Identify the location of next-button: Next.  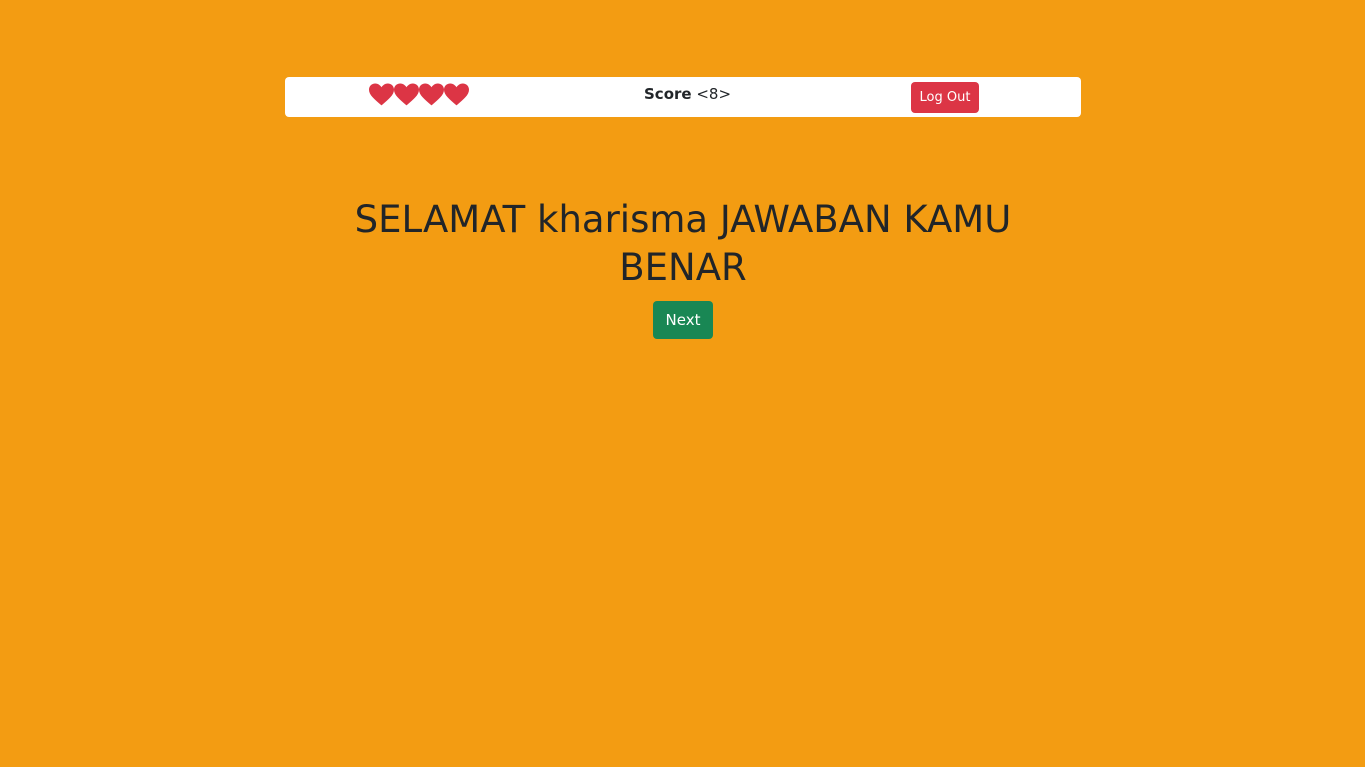
(683, 320).